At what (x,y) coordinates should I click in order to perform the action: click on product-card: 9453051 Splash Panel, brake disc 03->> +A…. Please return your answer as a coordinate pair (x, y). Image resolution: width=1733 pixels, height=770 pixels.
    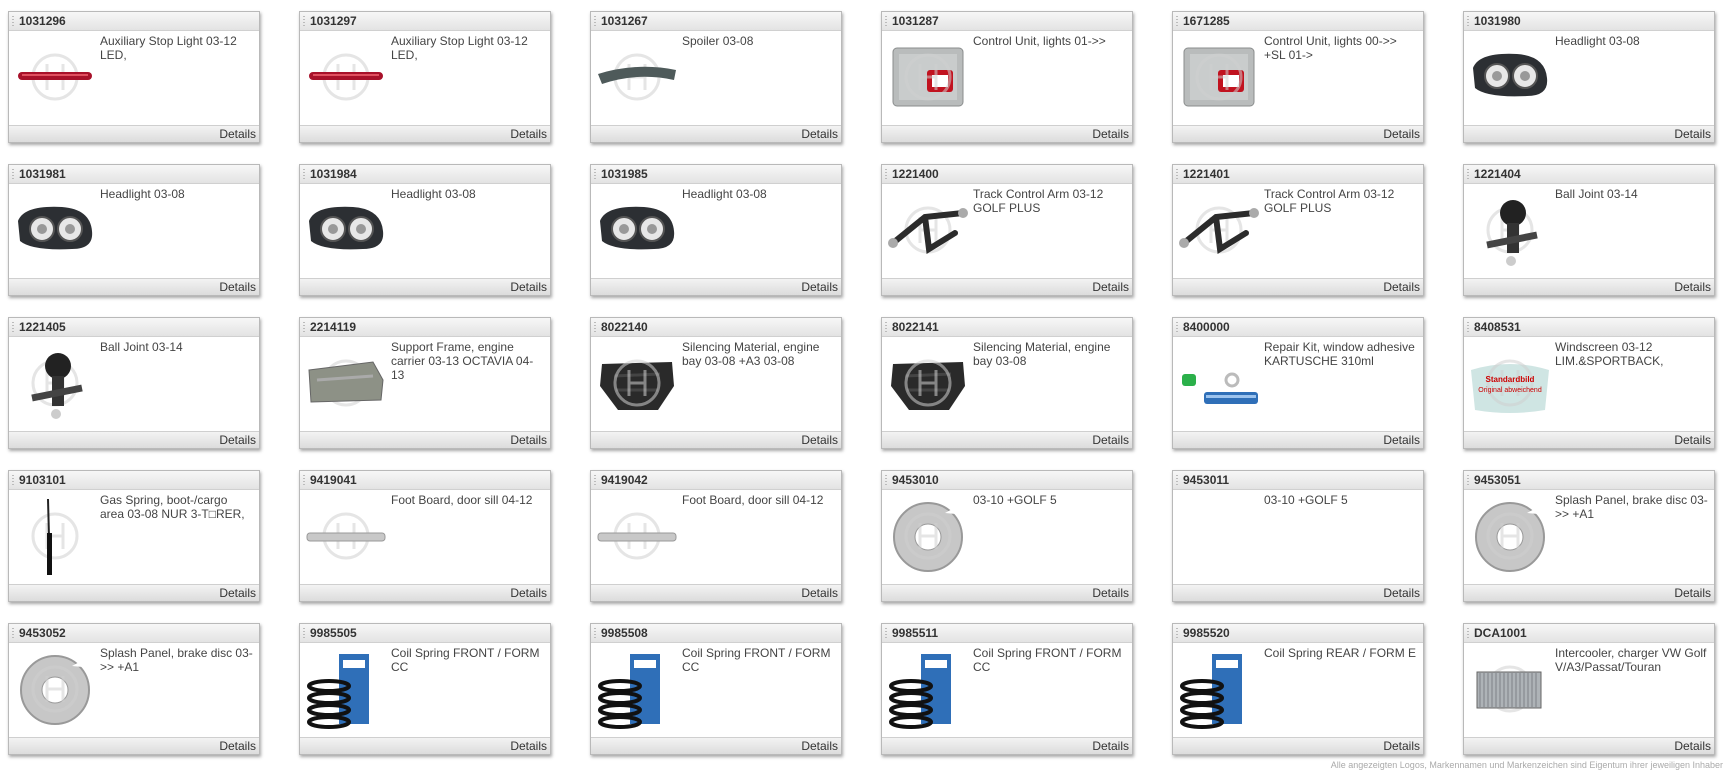
    Looking at the image, I should click on (1589, 536).